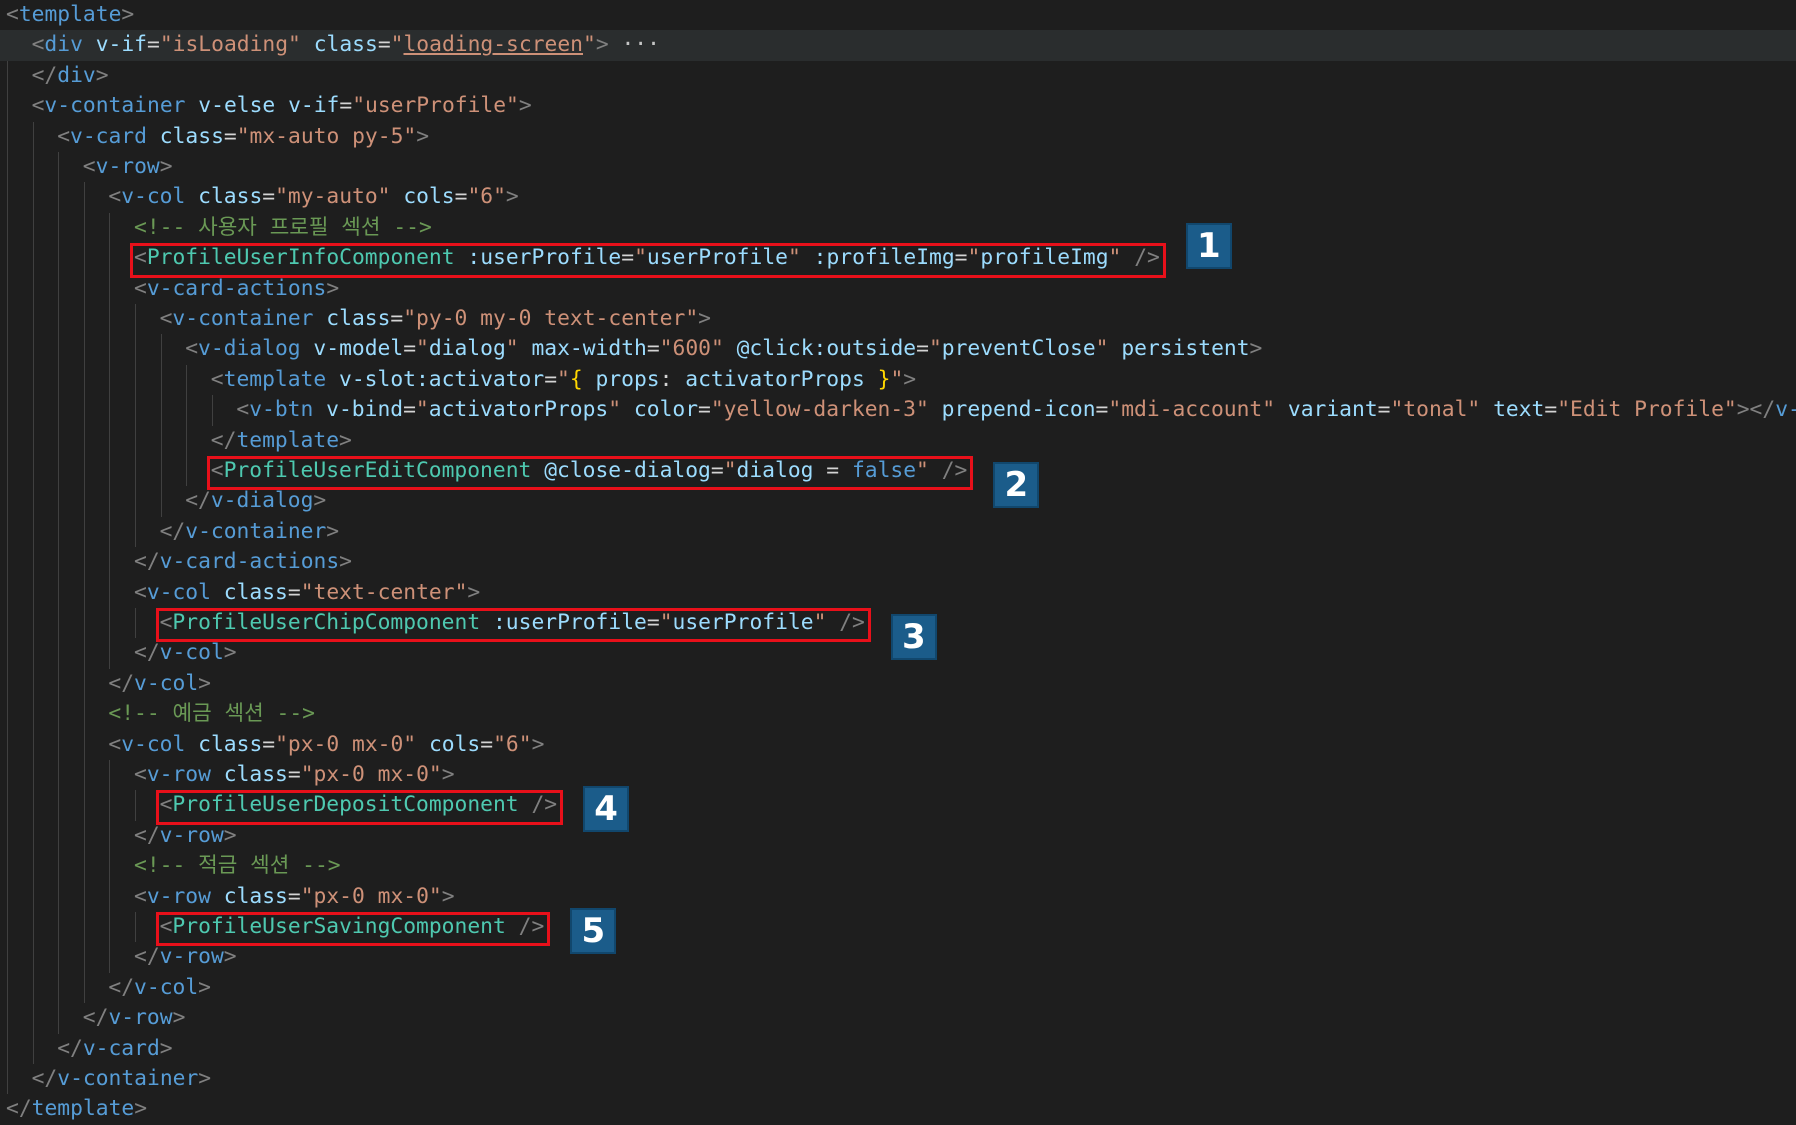  I want to click on code-token: {, so click(576, 379).